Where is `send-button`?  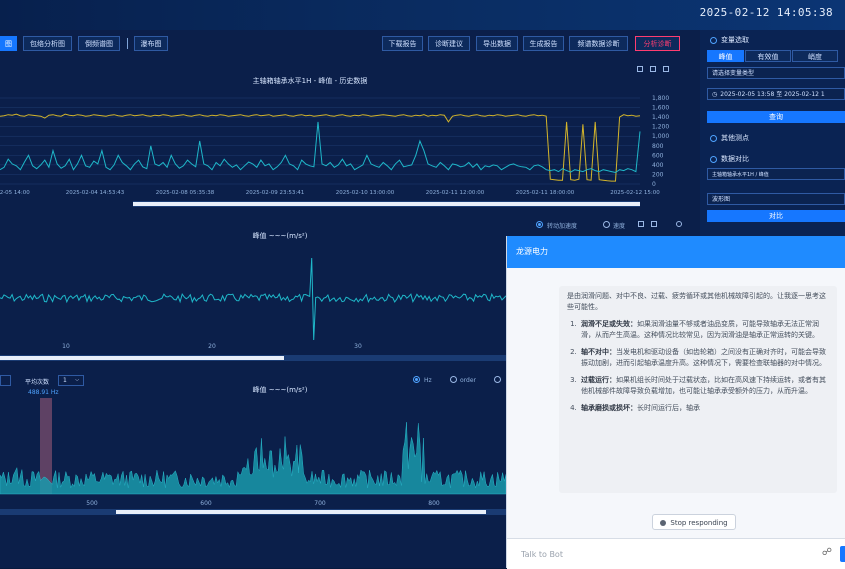 send-button is located at coordinates (842, 554).